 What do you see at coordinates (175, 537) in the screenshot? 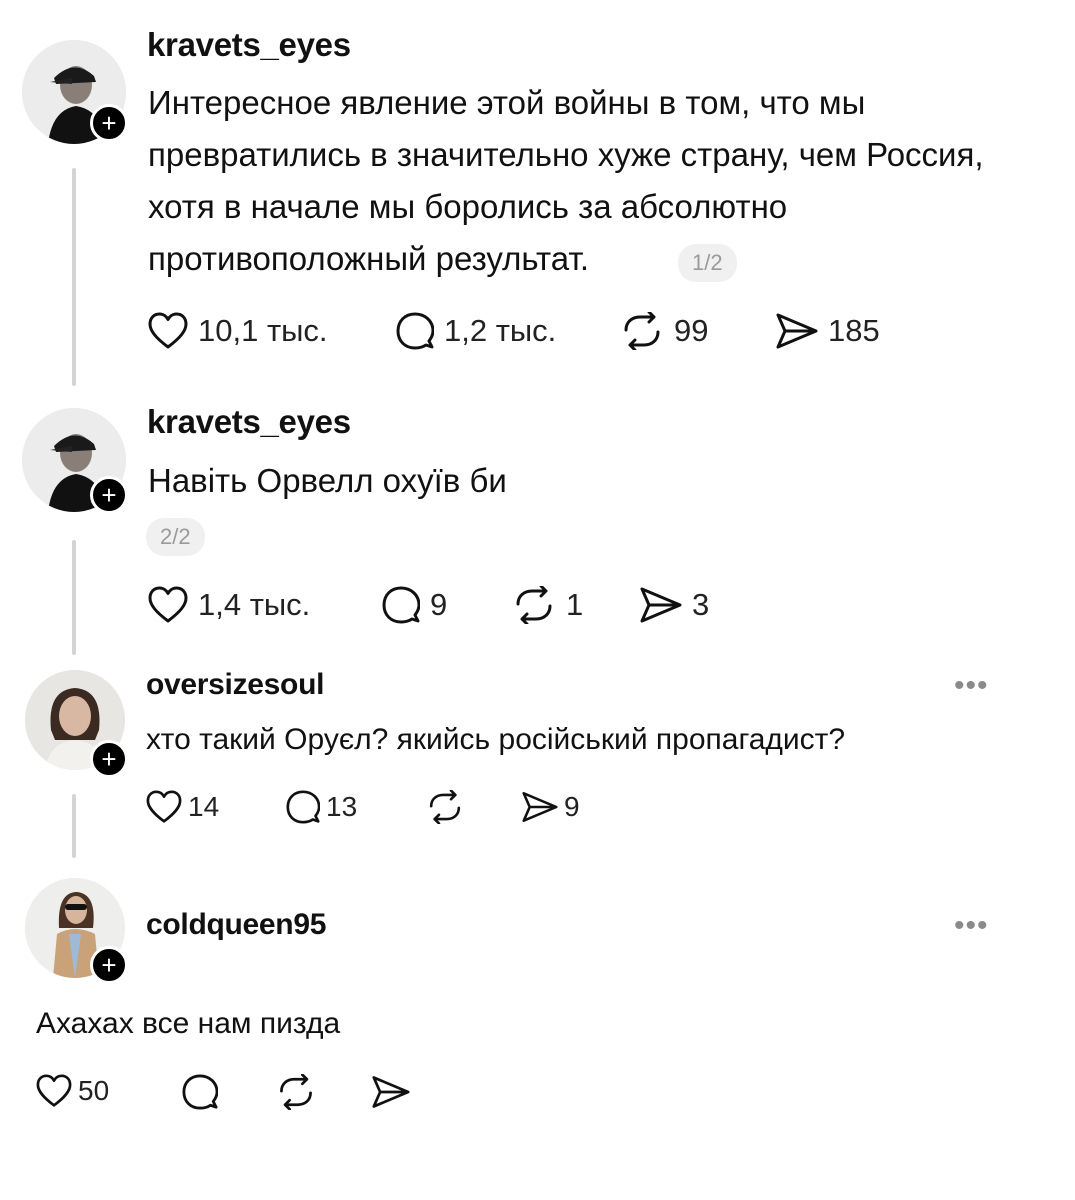
I see `thread-pager: 2/2` at bounding box center [175, 537].